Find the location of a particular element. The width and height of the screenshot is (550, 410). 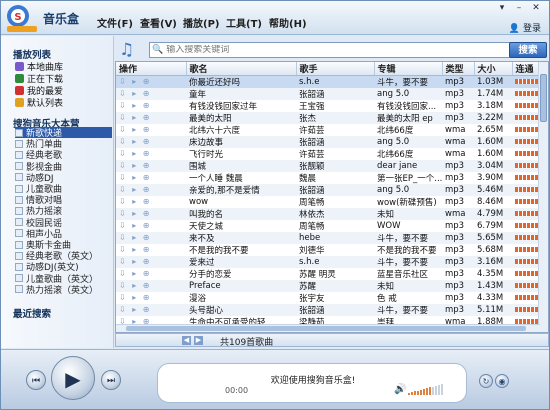

close-icon: ✕ is located at coordinates (536, 8).